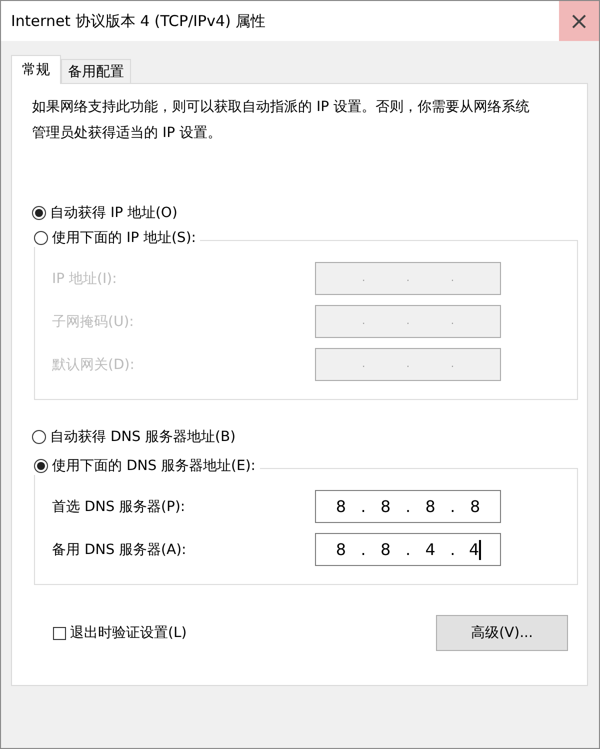  I want to click on radio-label: 自动获得 DNS 服务器地址(B), so click(143, 437).